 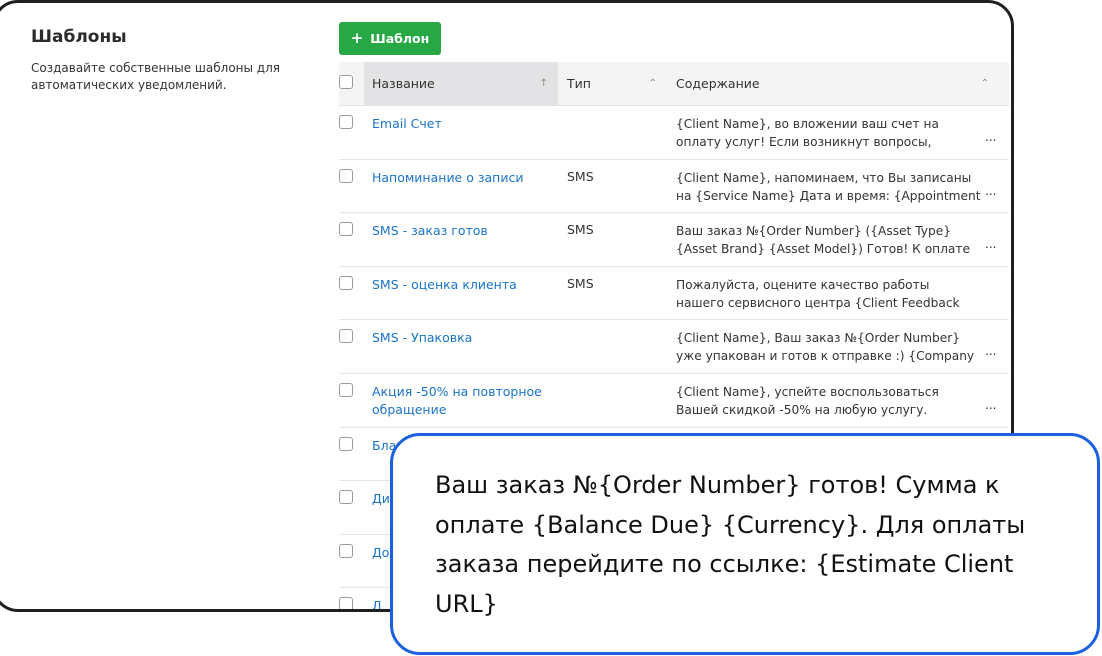 What do you see at coordinates (613, 83) in the screenshot?
I see `column-header-type: Тип ⌃` at bounding box center [613, 83].